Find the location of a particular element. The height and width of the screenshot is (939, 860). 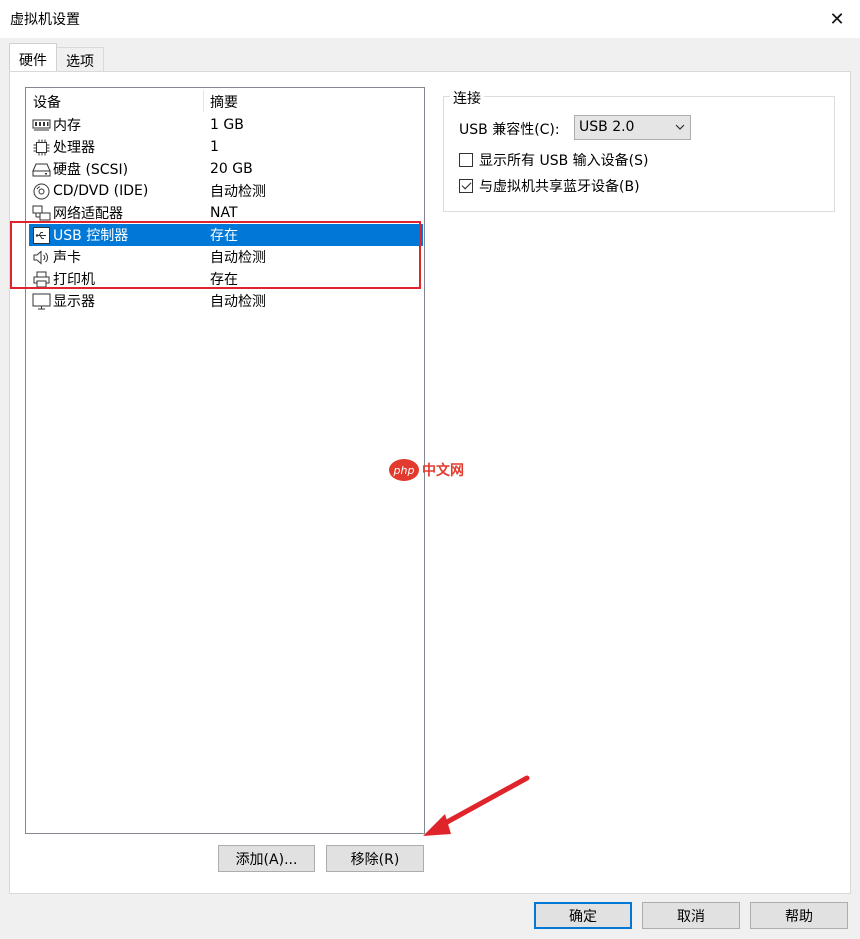

device-row-printer: 打印机 存在 is located at coordinates (226, 279).